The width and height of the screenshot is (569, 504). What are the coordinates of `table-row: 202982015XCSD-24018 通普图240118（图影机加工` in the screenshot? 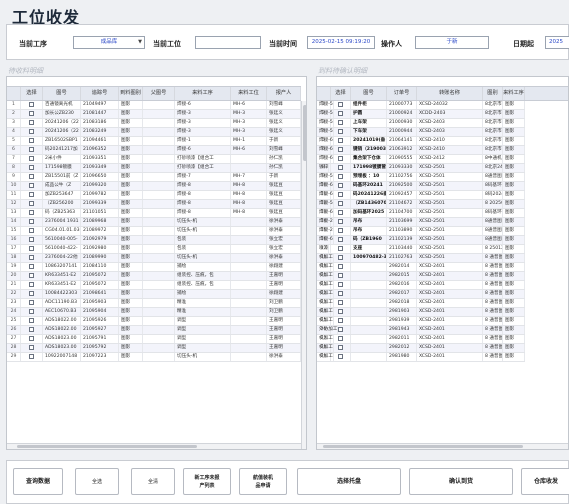 It's located at (421, 276).